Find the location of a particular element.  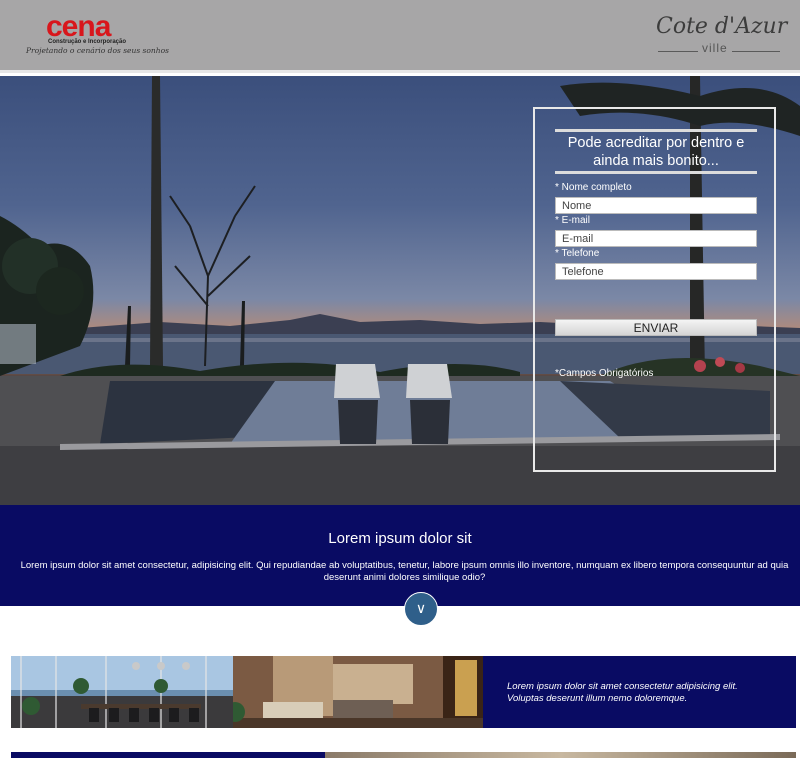

feature-image-terrace is located at coordinates (122, 692).